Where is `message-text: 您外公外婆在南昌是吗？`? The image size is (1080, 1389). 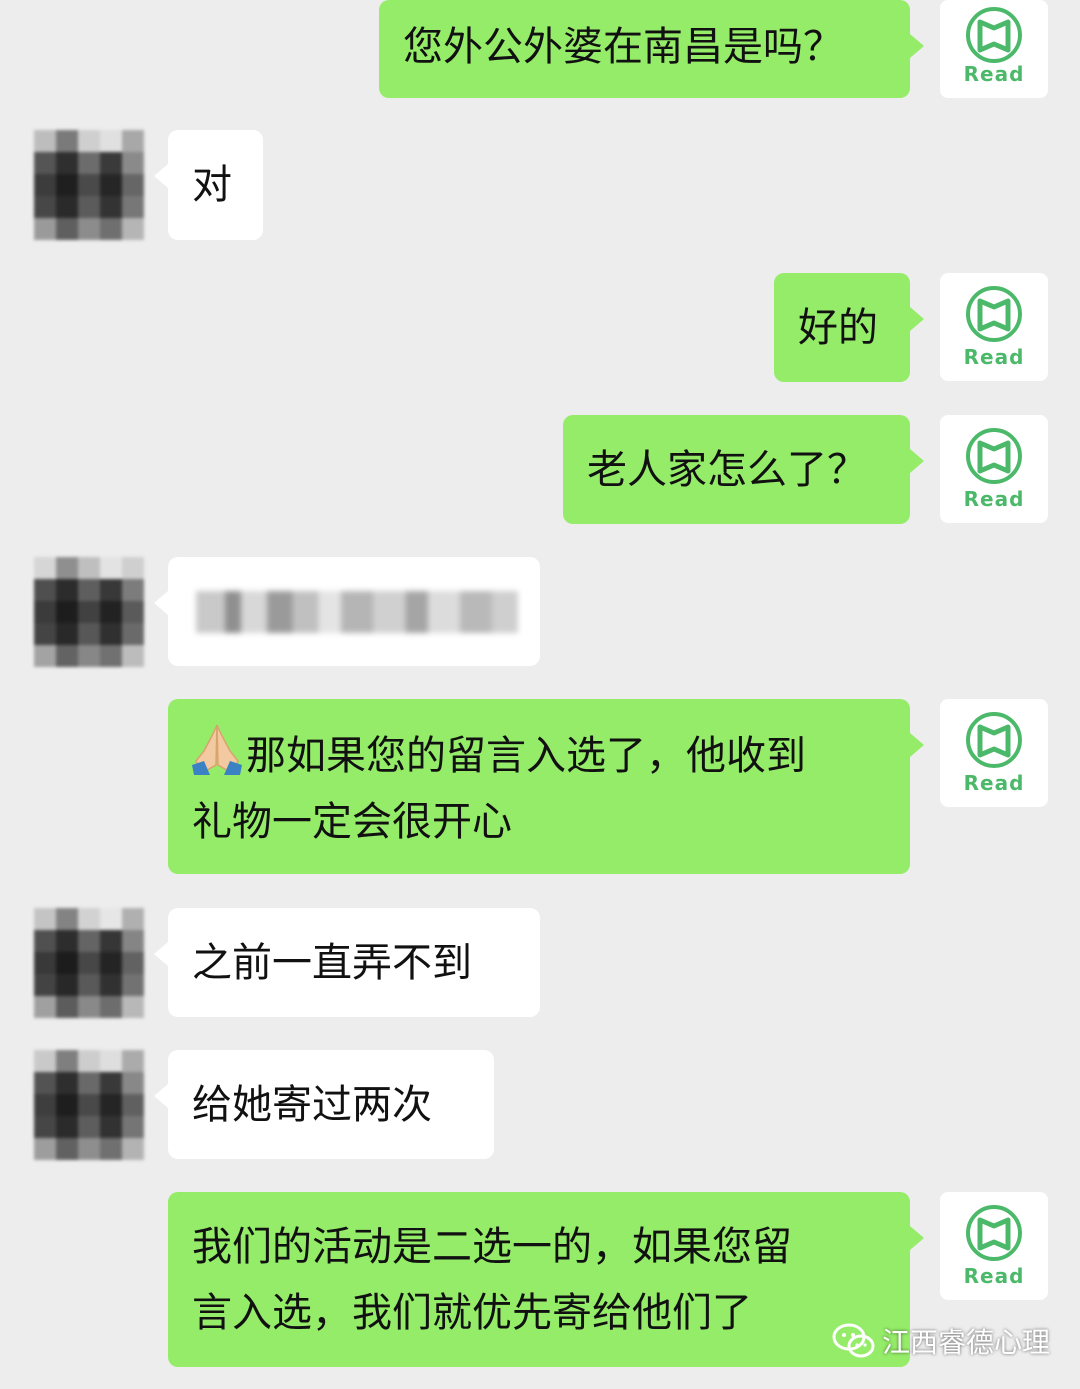 message-text: 您外公外婆在南昌是吗？ is located at coordinates (623, 47).